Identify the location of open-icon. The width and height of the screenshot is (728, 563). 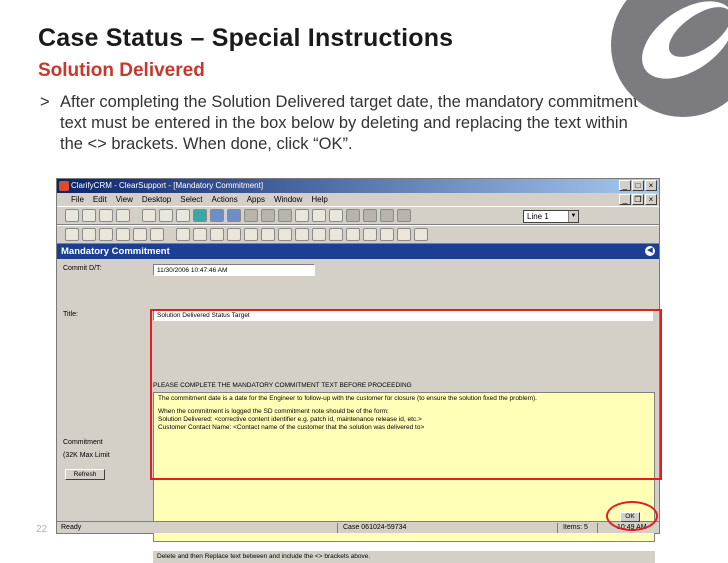
(89, 234).